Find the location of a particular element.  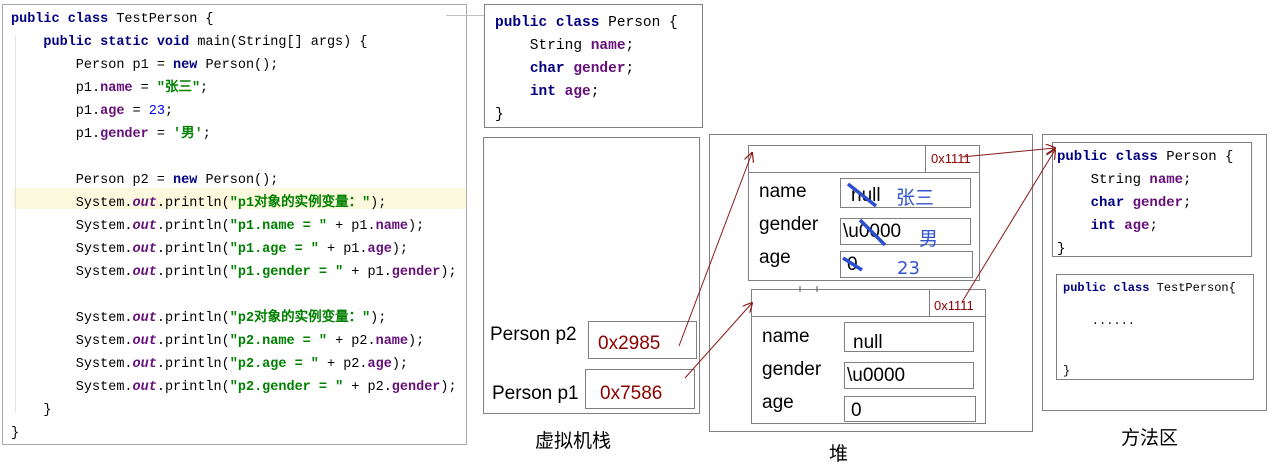

strike-age is located at coordinates (852, 264).